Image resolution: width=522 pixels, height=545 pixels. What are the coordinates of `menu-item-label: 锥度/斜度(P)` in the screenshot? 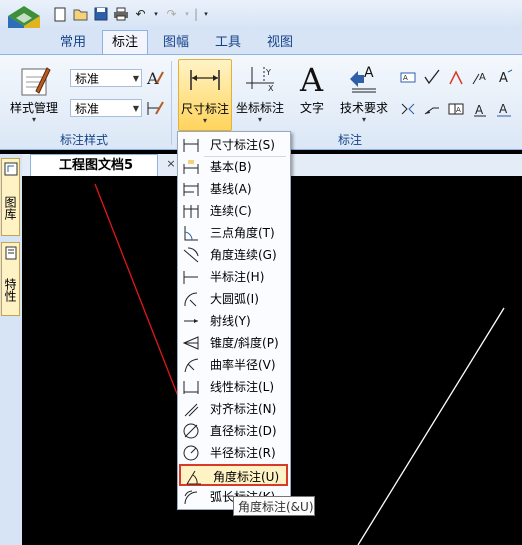 It's located at (244, 343).